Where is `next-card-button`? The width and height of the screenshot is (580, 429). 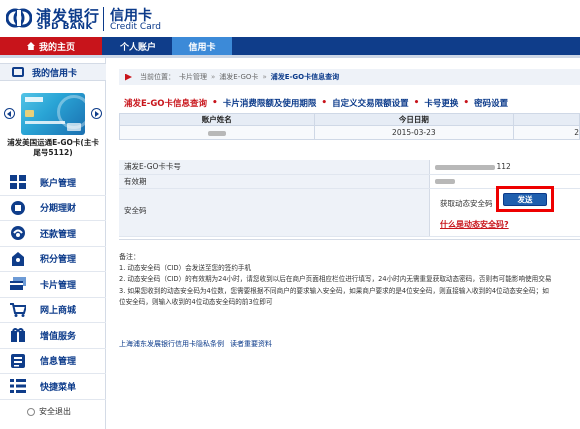 next-card-button is located at coordinates (96, 113).